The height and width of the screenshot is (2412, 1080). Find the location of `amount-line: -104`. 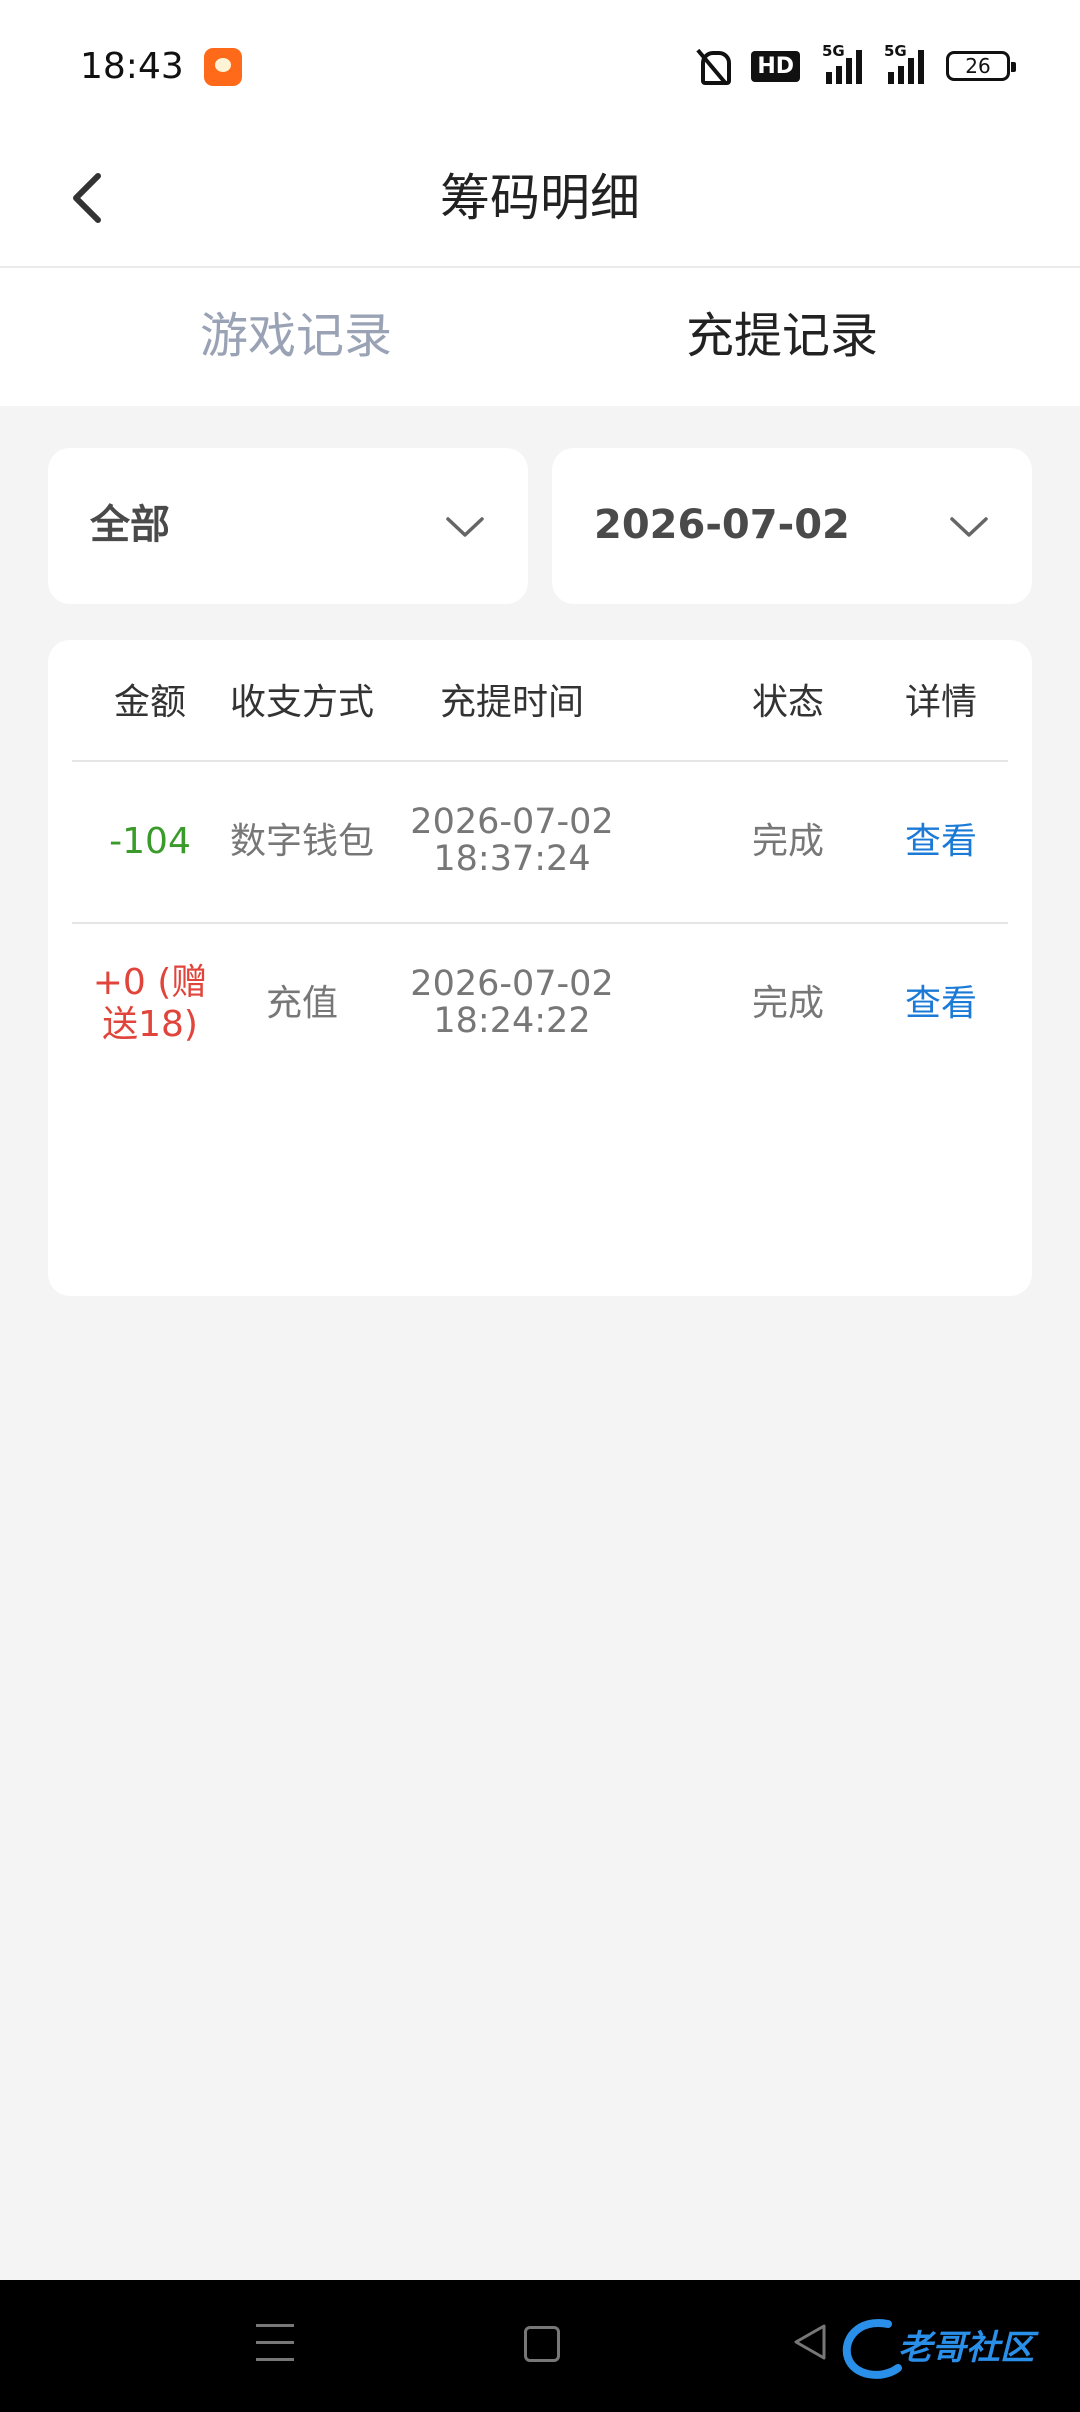

amount-line: -104 is located at coordinates (150, 841).